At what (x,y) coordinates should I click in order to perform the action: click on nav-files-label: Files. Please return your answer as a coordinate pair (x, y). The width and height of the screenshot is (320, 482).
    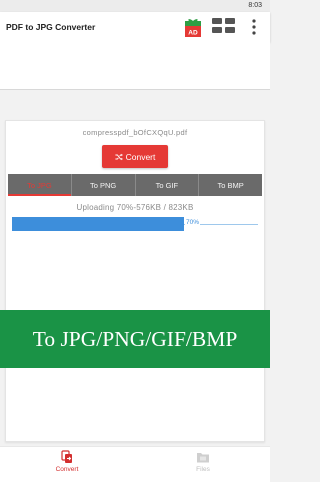
    Looking at the image, I should click on (203, 469).